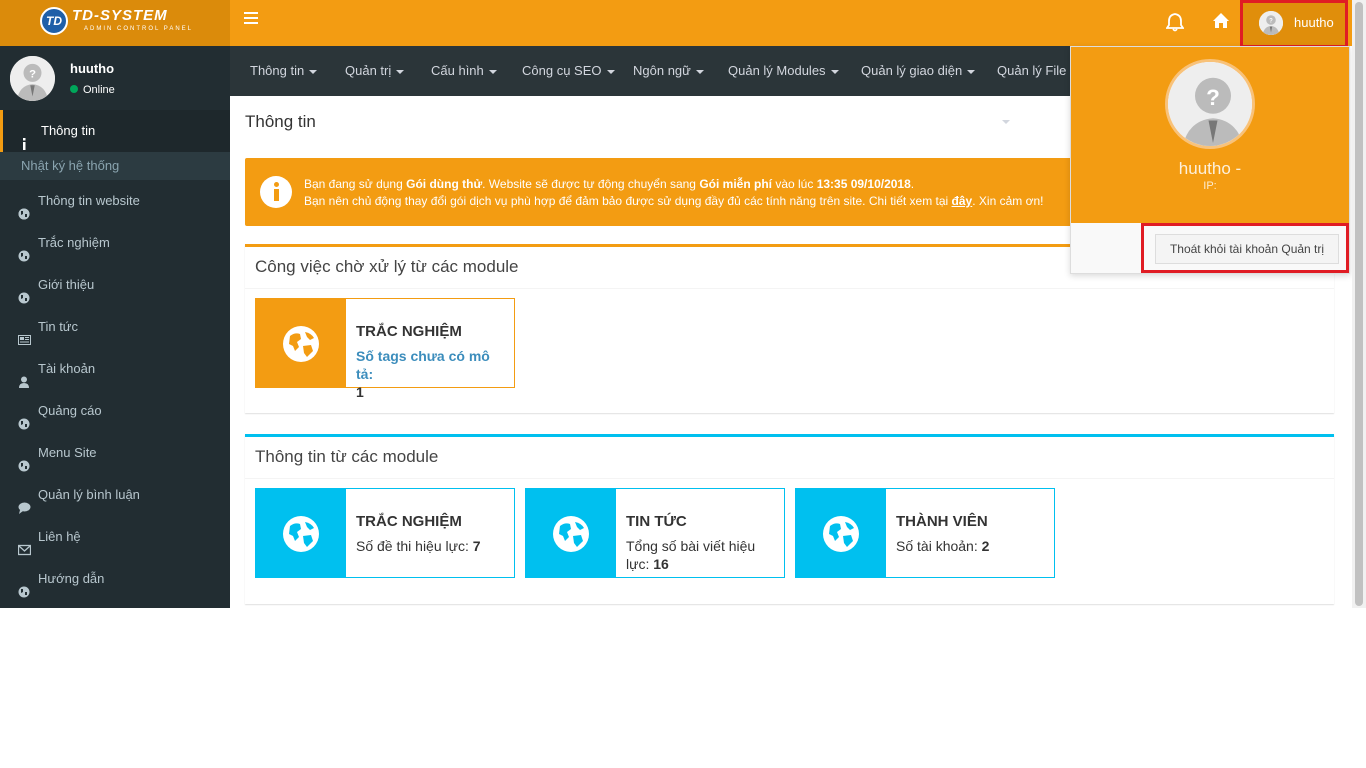 This screenshot has width=1366, height=768. I want to click on sidebar-item-tai-khoan: Tài khoản, so click(115, 369).